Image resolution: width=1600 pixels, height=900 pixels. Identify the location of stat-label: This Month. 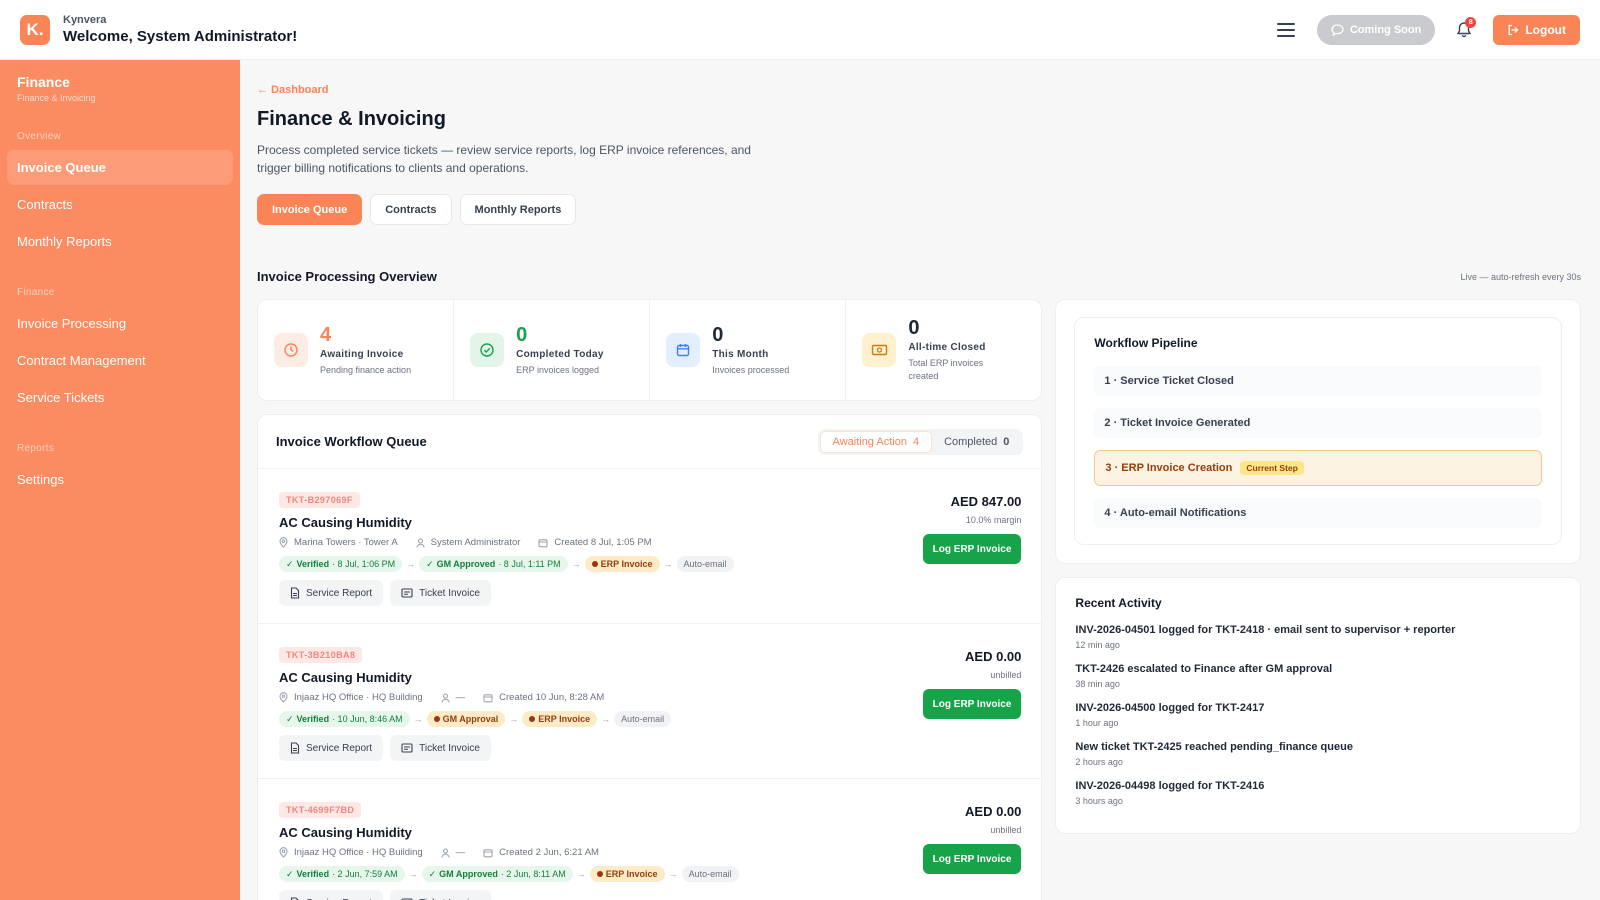
(740, 354).